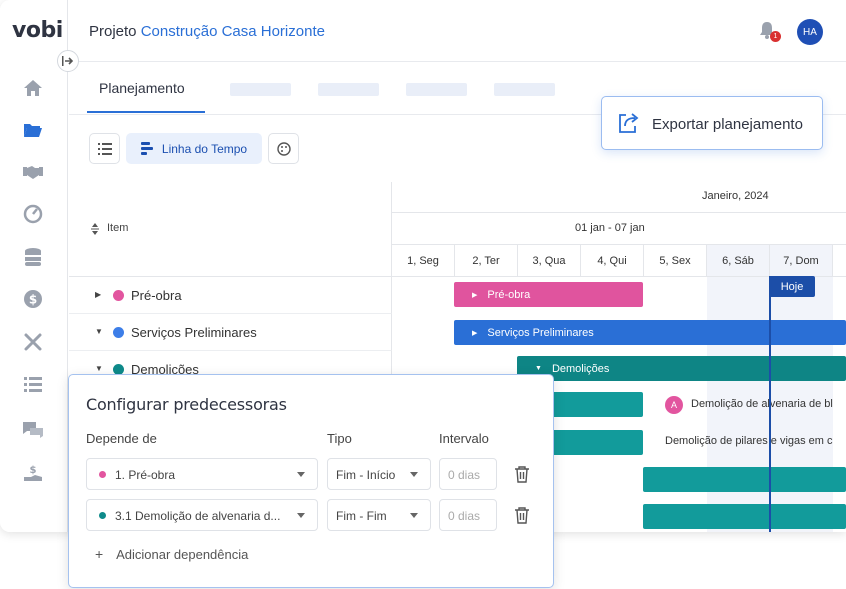 Image resolution: width=846 pixels, height=589 pixels. Describe the element at coordinates (619, 197) in the screenshot. I see `month-header: Janeiro, 2024` at that location.